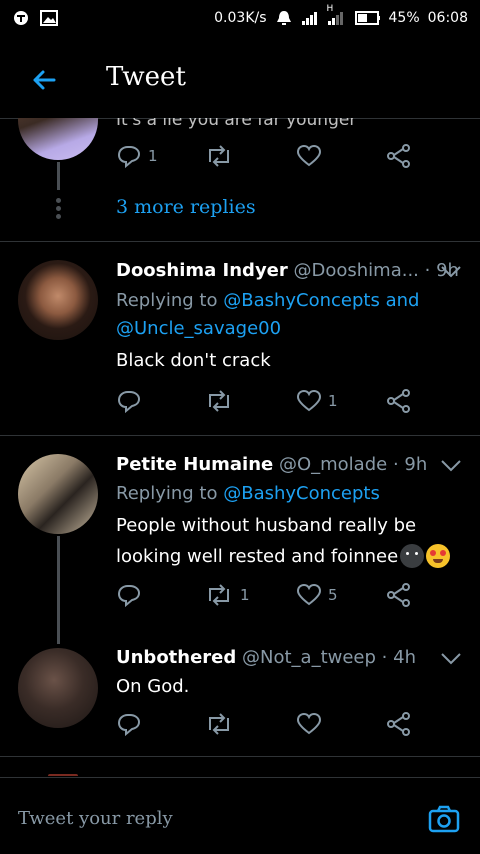  What do you see at coordinates (95, 818) in the screenshot?
I see `reply-input: Tweet your reply` at bounding box center [95, 818].